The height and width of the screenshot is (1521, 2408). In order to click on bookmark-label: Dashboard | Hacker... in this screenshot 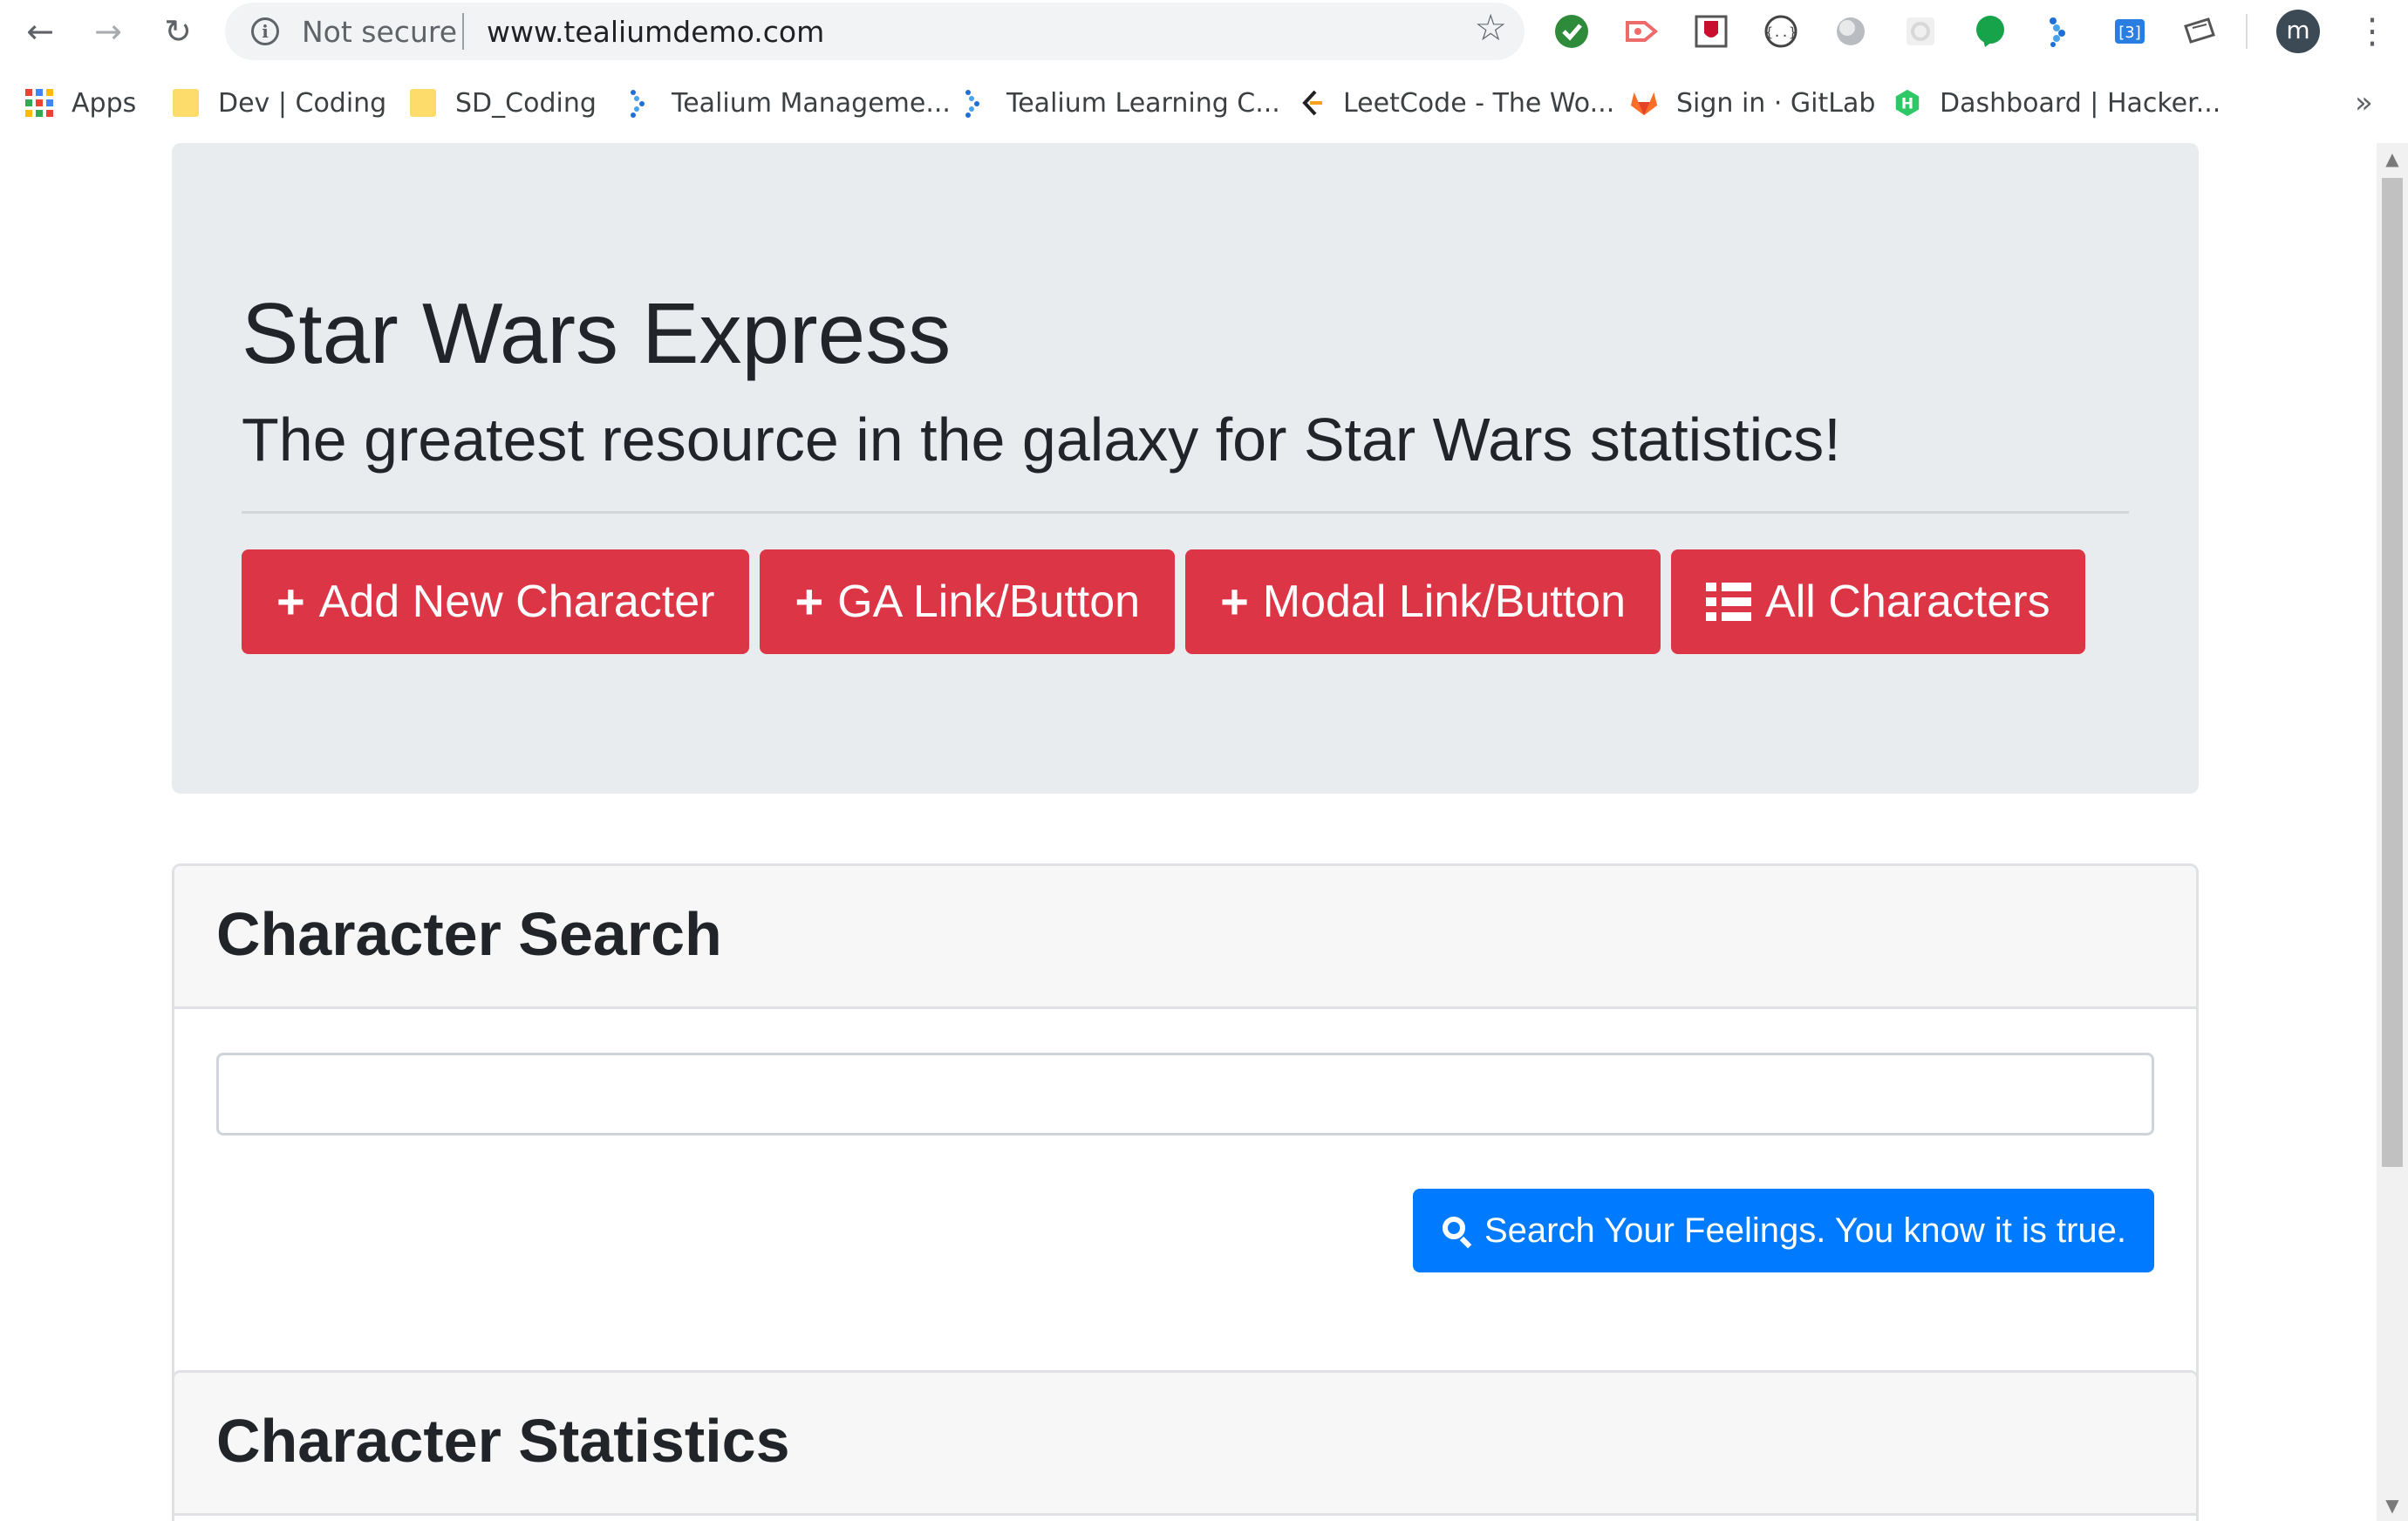, I will do `click(2080, 103)`.